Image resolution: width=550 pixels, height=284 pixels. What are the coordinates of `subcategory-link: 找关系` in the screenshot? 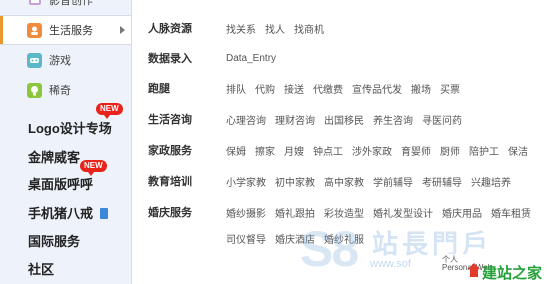 It's located at (241, 28).